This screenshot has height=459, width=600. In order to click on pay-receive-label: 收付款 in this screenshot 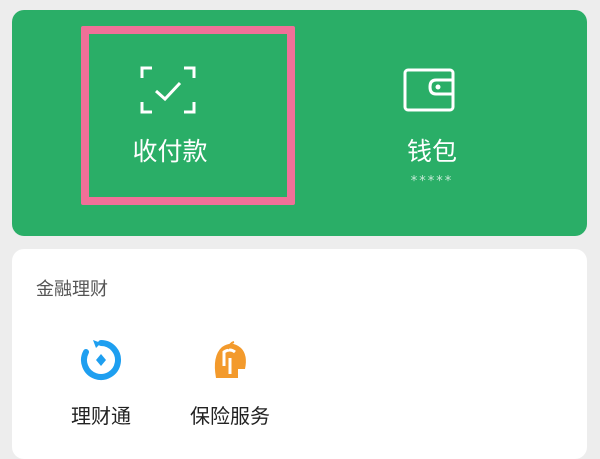, I will do `click(170, 151)`.